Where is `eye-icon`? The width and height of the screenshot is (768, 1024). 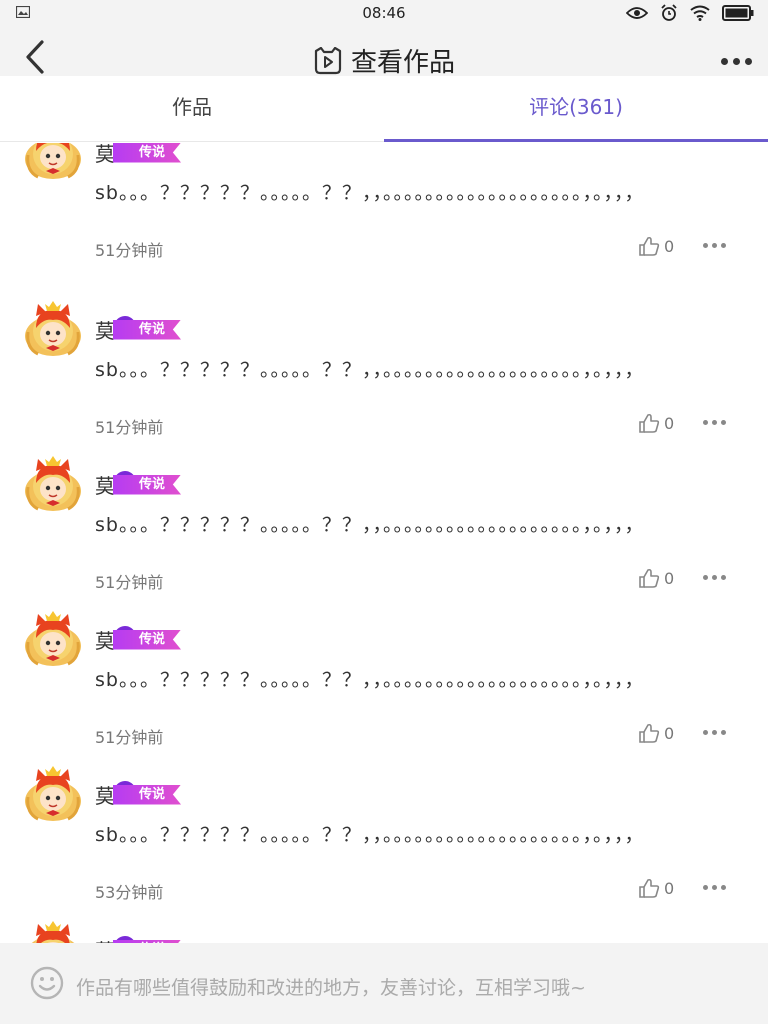
eye-icon is located at coordinates (637, 13).